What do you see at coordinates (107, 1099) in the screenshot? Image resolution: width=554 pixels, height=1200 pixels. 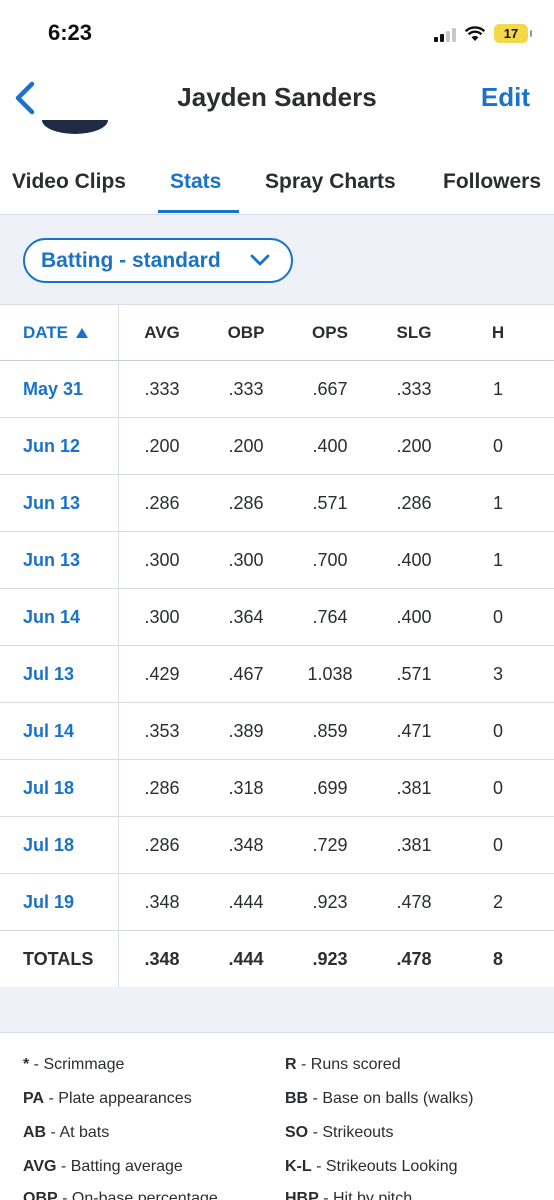 I see `legend-item: PA - Plate appearances` at bounding box center [107, 1099].